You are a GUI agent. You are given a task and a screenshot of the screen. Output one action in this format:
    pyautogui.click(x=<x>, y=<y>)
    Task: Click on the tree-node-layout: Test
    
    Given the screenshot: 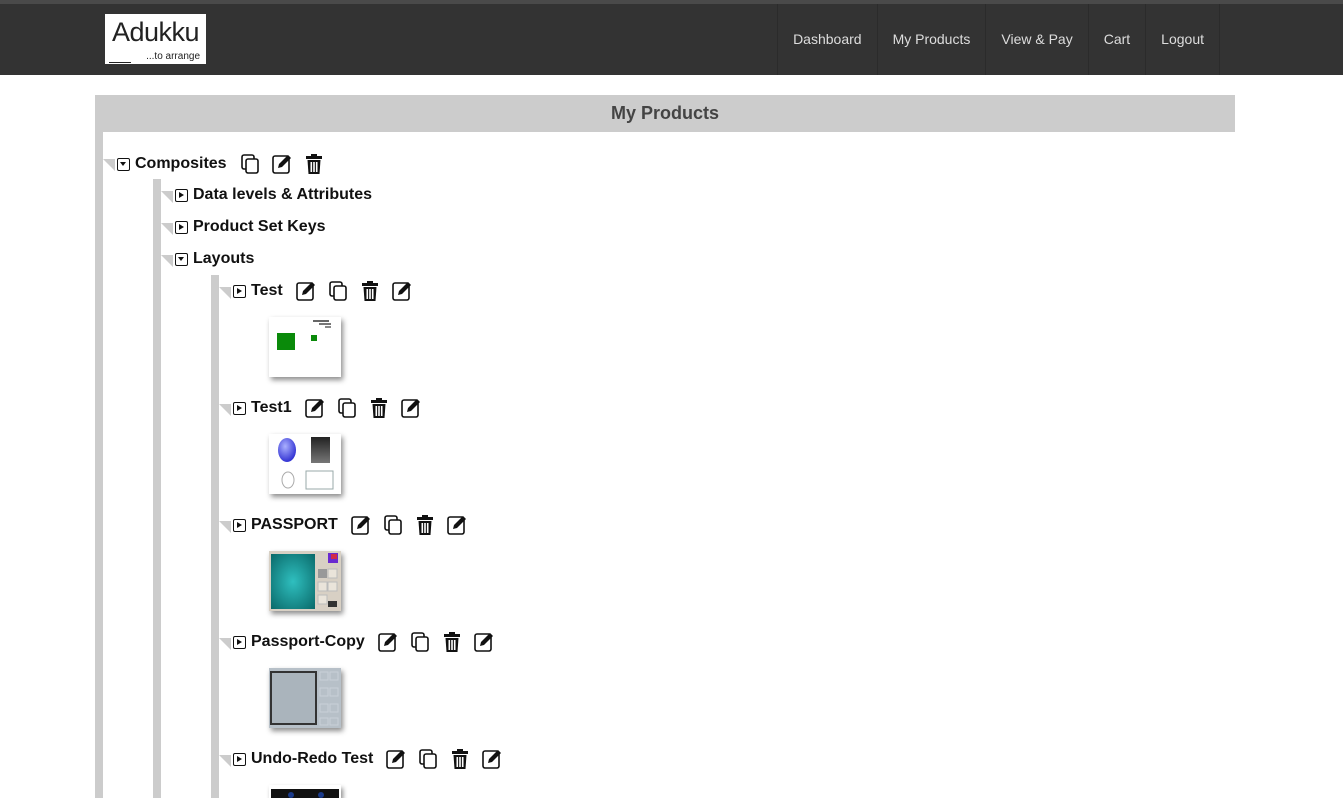 What is the action you would take?
    pyautogui.click(x=328, y=291)
    